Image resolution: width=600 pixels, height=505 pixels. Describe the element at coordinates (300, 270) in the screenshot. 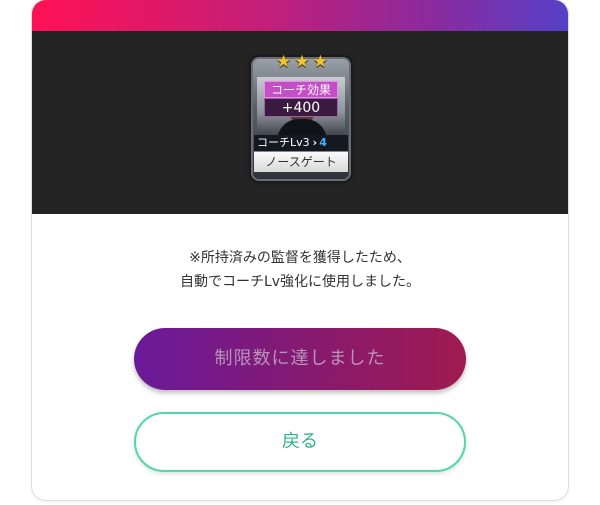

I see `result-message: ※所持済みの監督を獲得したため、 自動でコーチLv強化に使用しました。` at that location.